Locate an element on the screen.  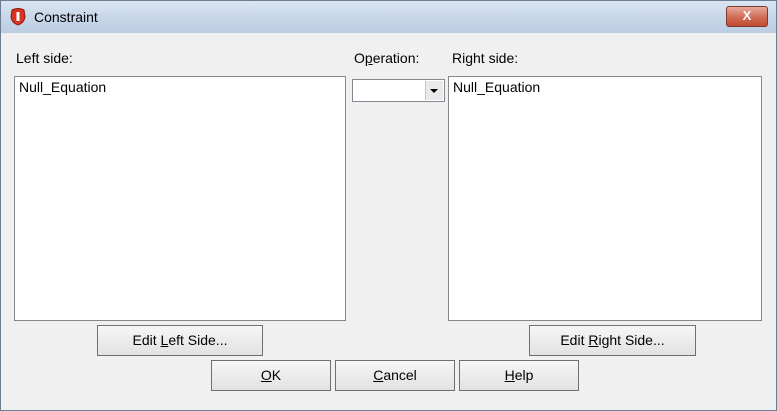
app-icon is located at coordinates (18, 17).